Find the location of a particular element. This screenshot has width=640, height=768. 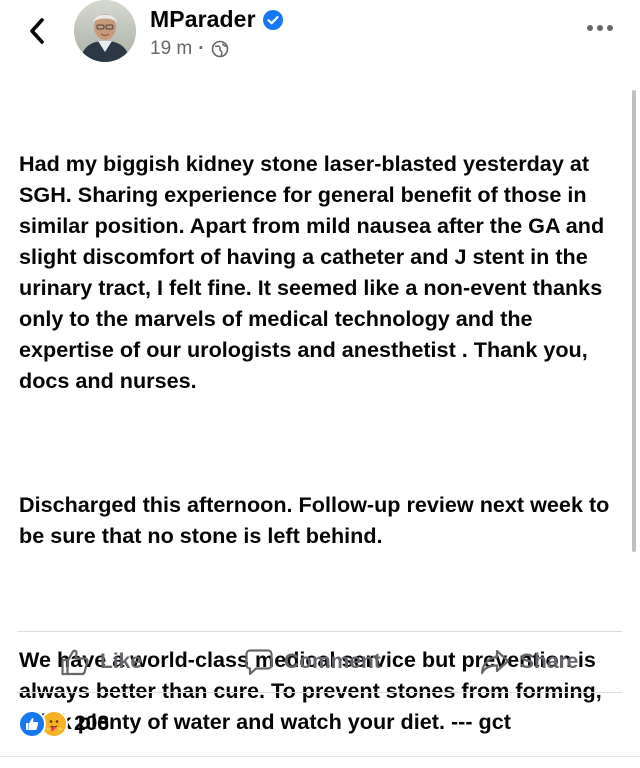

post-meta: 19 m · is located at coordinates (189, 49).